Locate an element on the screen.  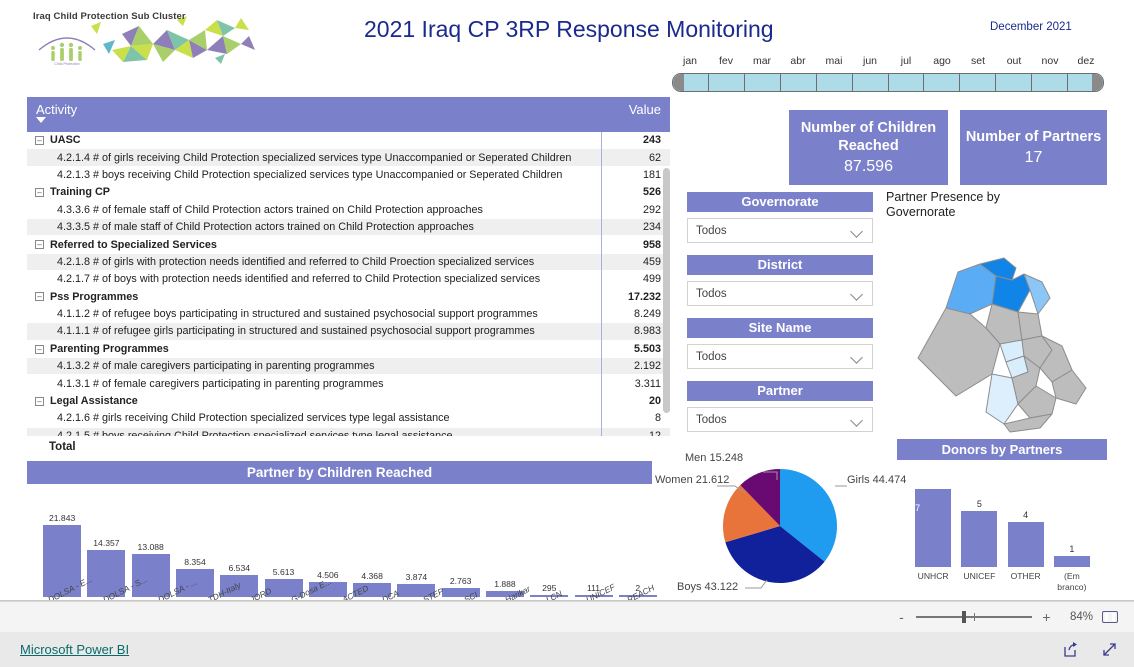
bar-column: 1 is located at coordinates (1072, 555).